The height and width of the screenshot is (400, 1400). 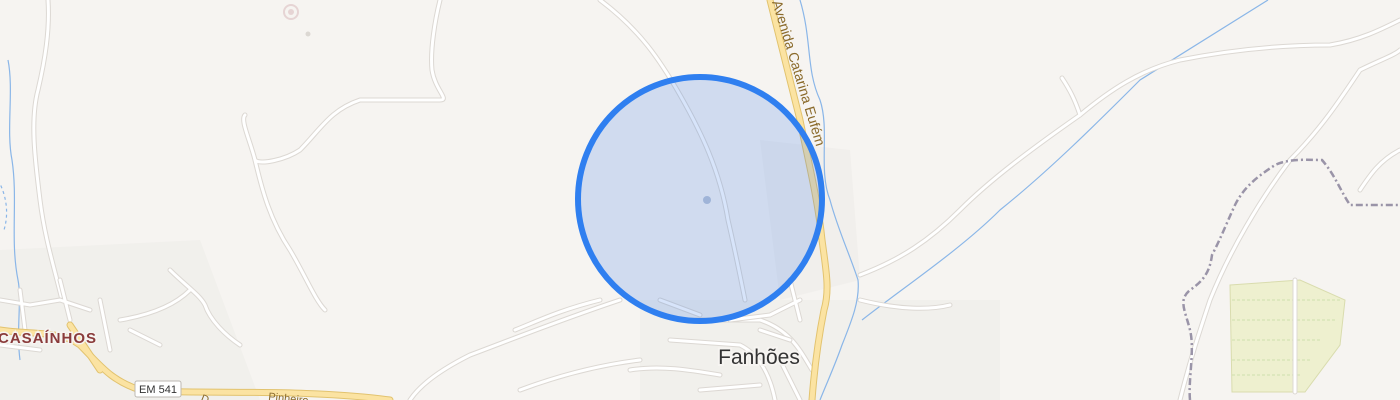 I want to click on place-label-casainhos: CASAÍNHOS, so click(x=48, y=338).